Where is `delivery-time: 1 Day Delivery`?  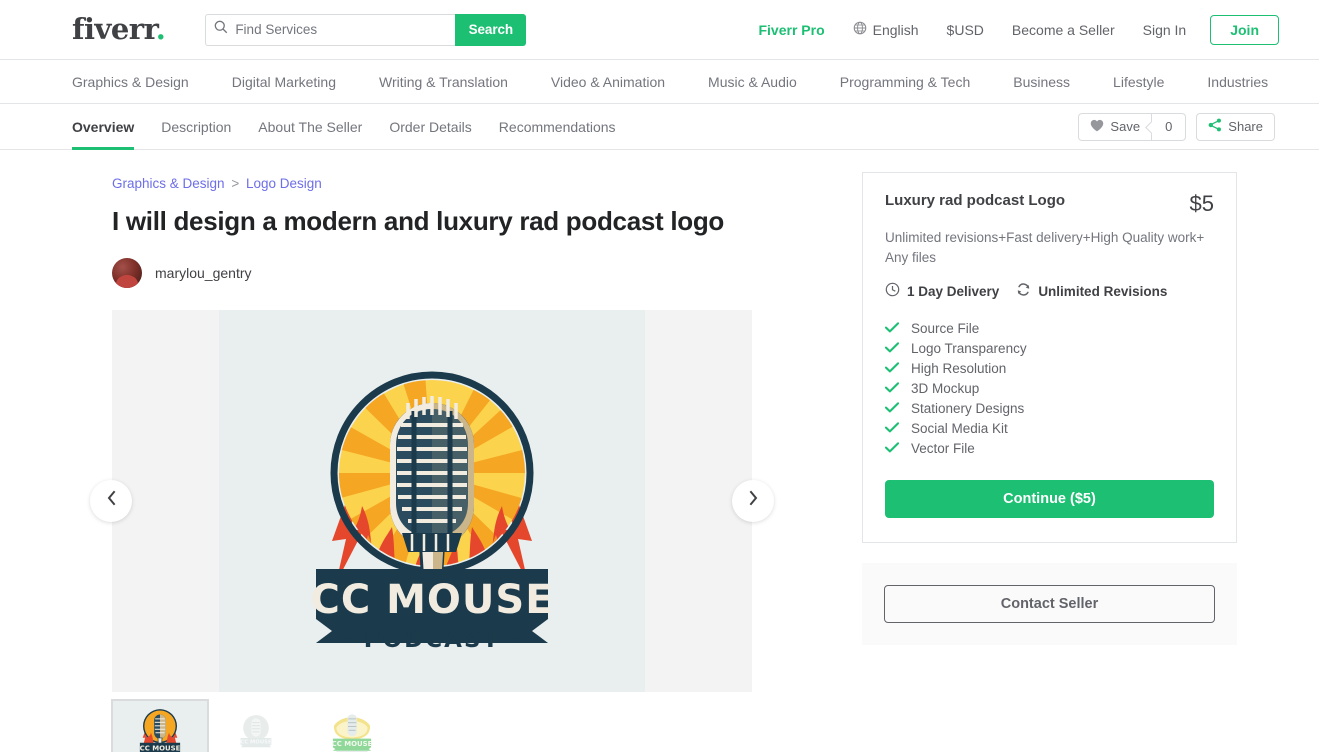 delivery-time: 1 Day Delivery is located at coordinates (942, 291).